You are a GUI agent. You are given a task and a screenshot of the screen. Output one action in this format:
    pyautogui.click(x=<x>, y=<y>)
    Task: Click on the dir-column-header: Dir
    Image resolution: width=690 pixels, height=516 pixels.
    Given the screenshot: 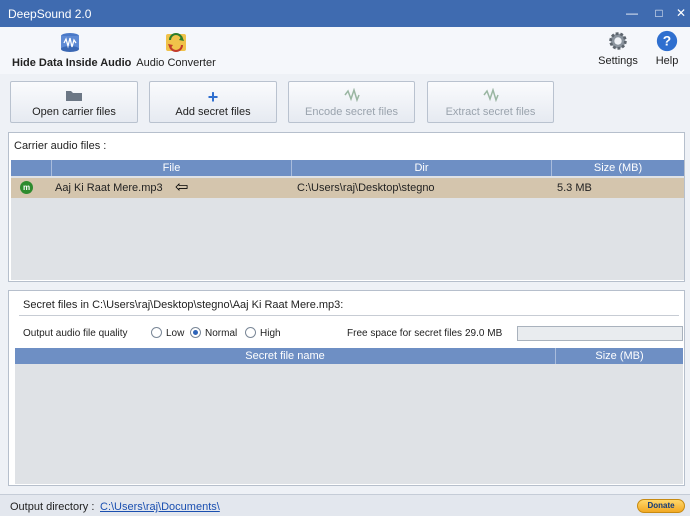 What is the action you would take?
    pyautogui.click(x=421, y=168)
    